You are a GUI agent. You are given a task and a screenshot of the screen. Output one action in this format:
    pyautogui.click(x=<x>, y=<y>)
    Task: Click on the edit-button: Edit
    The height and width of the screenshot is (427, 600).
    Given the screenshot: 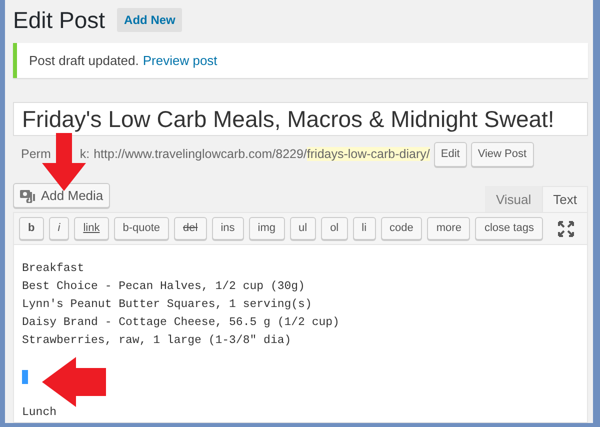 What is the action you would take?
    pyautogui.click(x=450, y=154)
    